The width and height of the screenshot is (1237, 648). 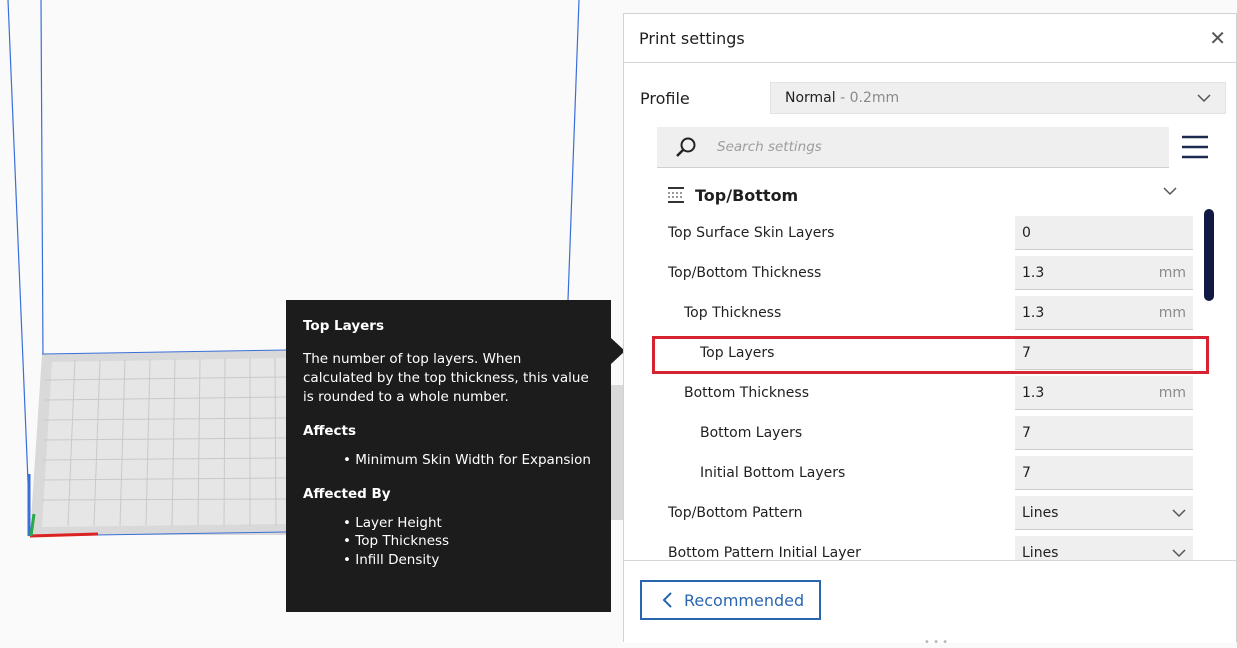 I want to click on top-bottom-icon, so click(x=676, y=195).